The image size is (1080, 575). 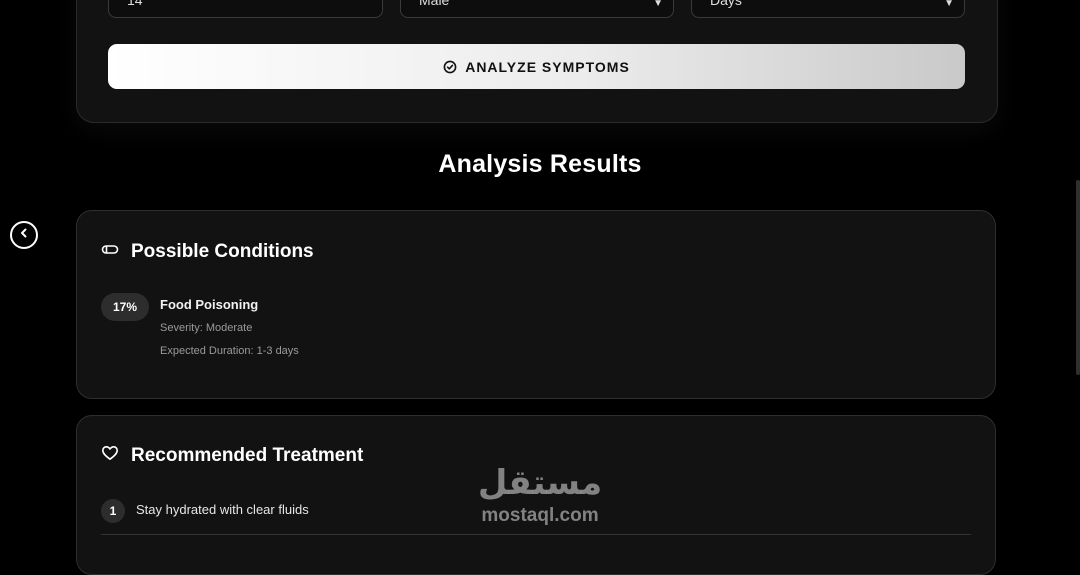 I want to click on condition-probability-badge: 17%, so click(x=125, y=307).